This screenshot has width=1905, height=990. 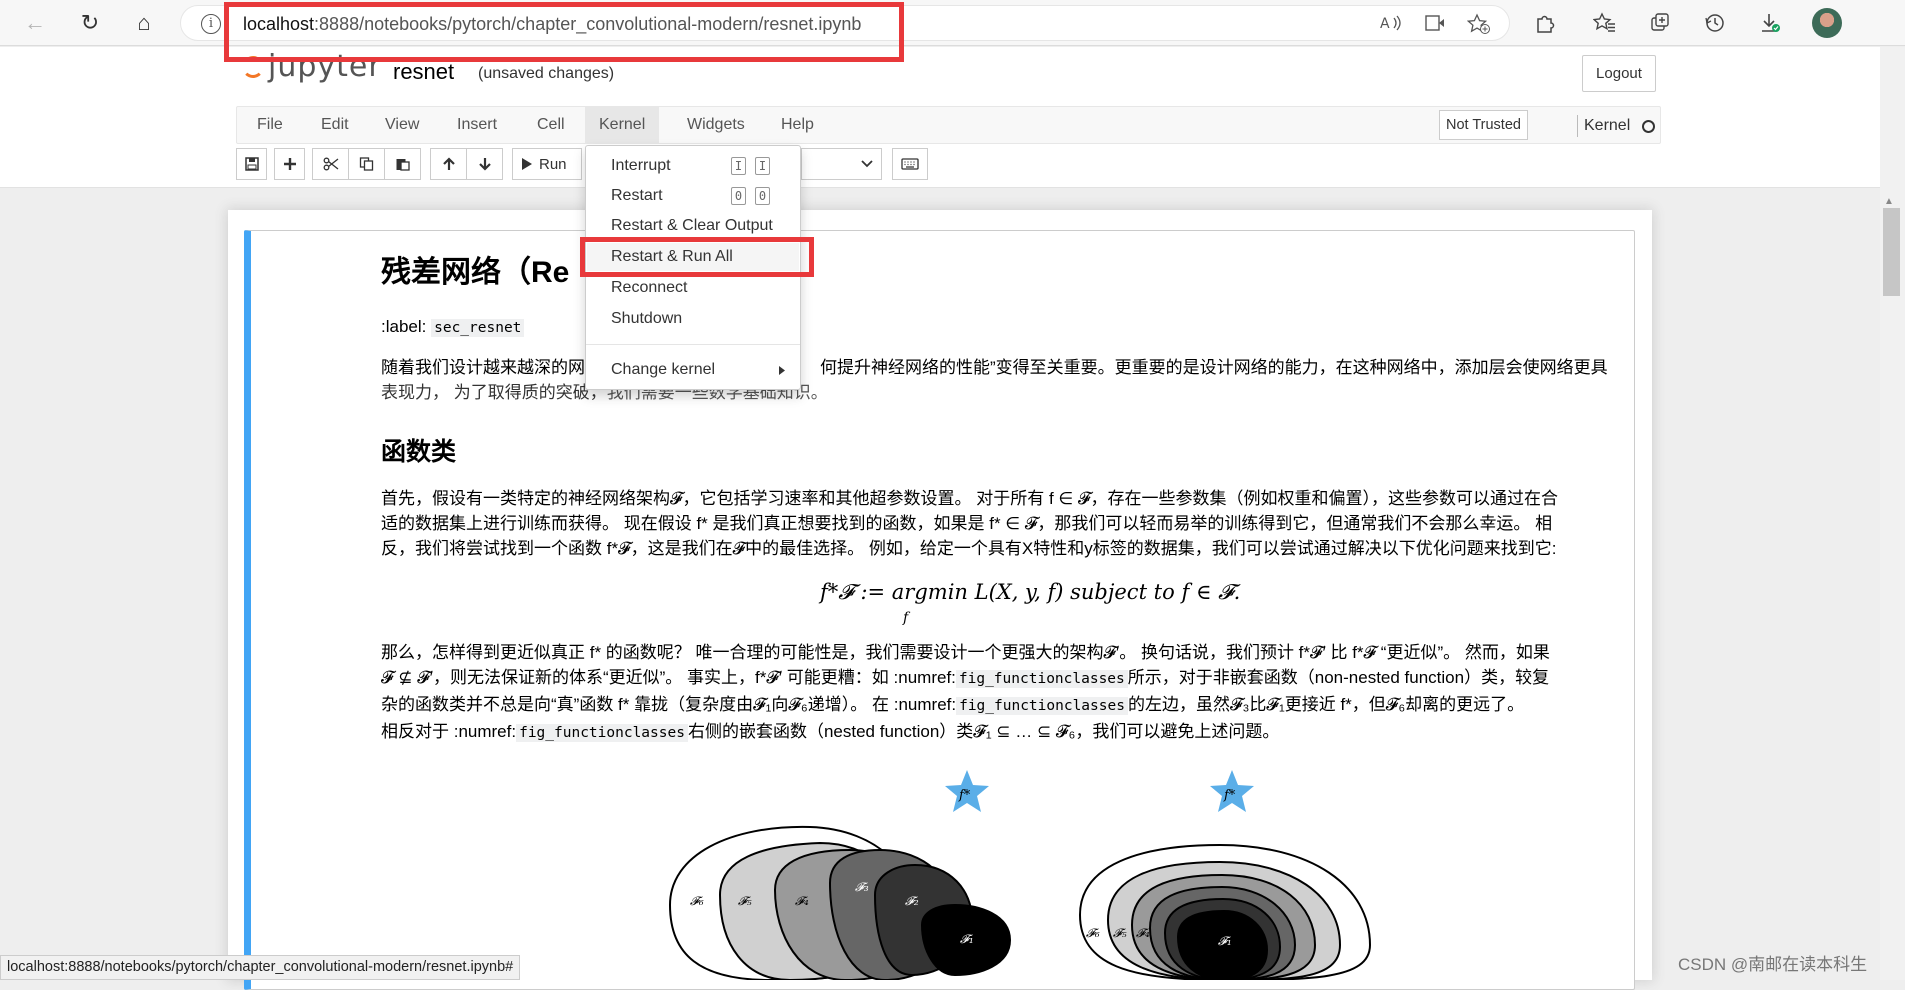 I want to click on star-label-right: f*, so click(x=1229, y=795).